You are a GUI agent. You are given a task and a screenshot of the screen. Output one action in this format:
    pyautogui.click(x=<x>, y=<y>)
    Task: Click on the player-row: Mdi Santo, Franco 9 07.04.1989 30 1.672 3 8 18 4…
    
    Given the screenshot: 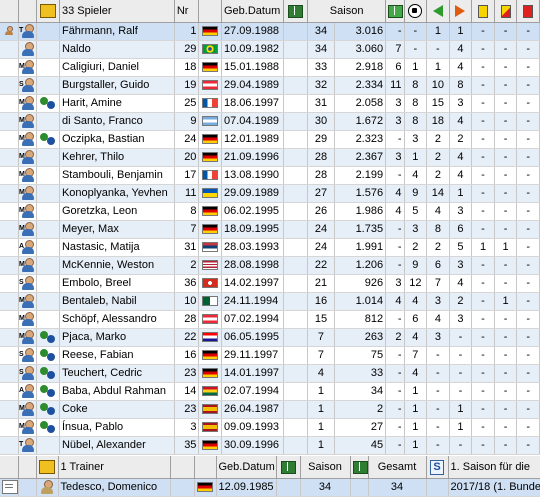 What is the action you would take?
    pyautogui.click(x=270, y=121)
    